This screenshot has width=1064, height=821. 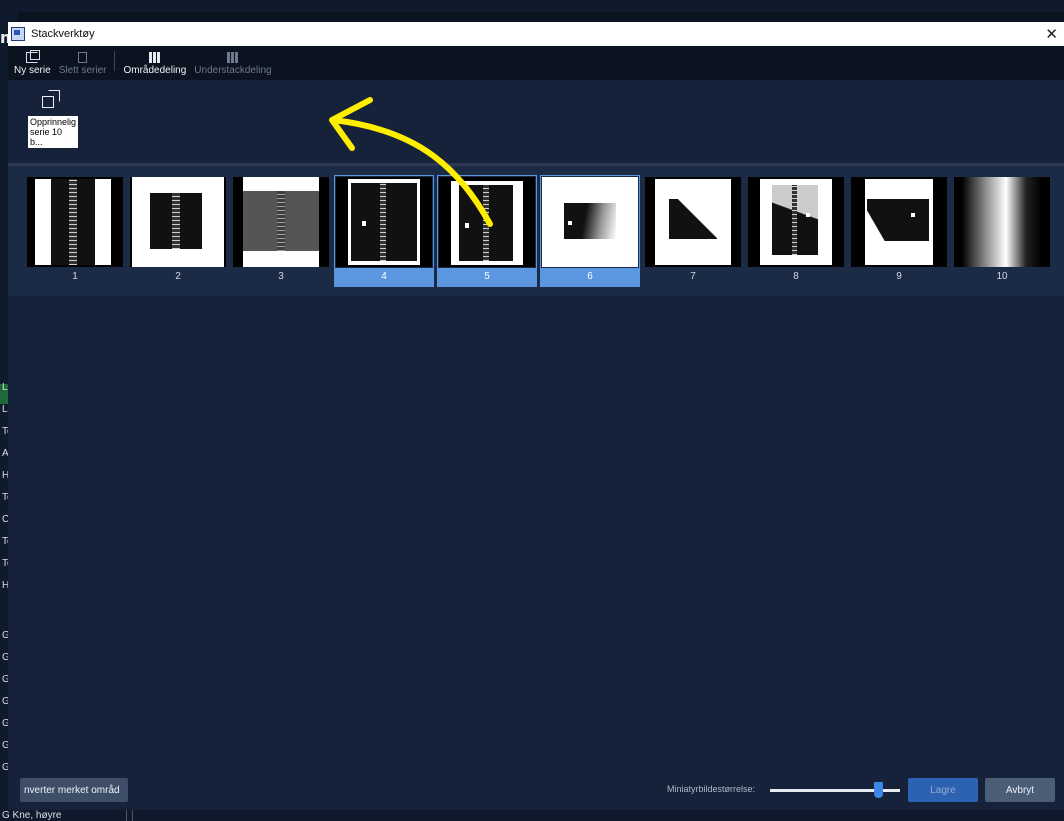 What do you see at coordinates (83, 57) in the screenshot?
I see `trash-icon` at bounding box center [83, 57].